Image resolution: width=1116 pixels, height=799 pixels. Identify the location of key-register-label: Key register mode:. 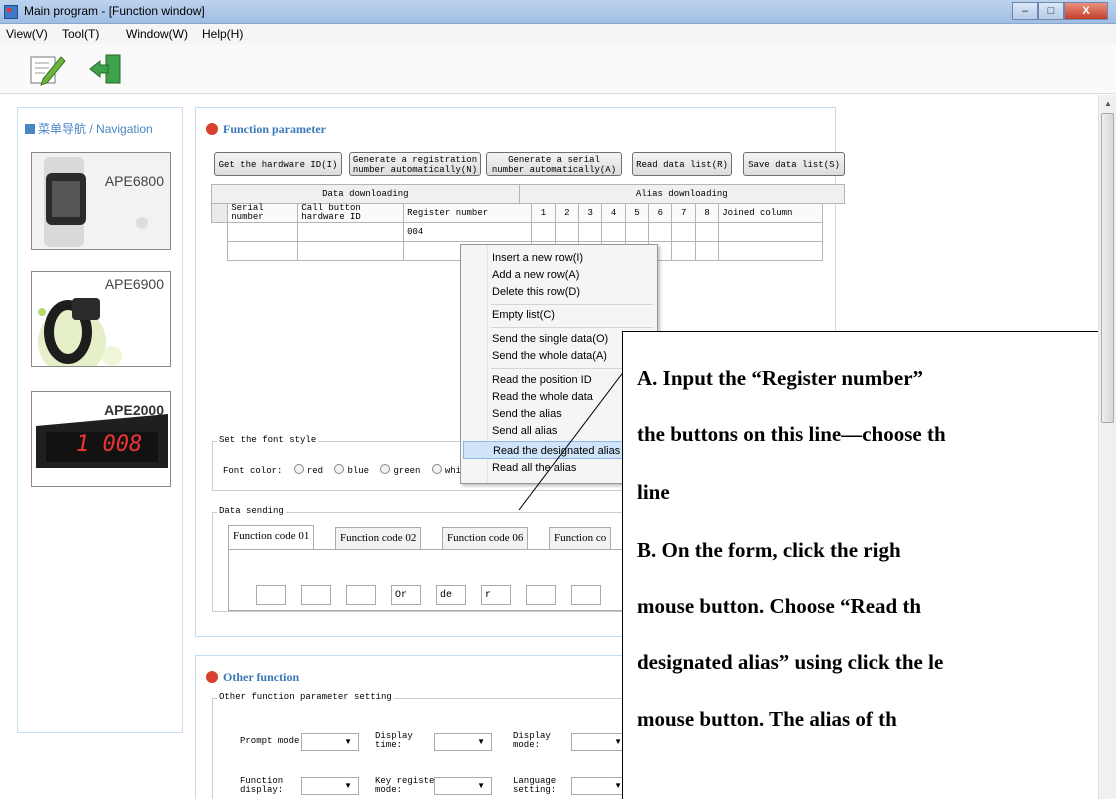
(407, 785).